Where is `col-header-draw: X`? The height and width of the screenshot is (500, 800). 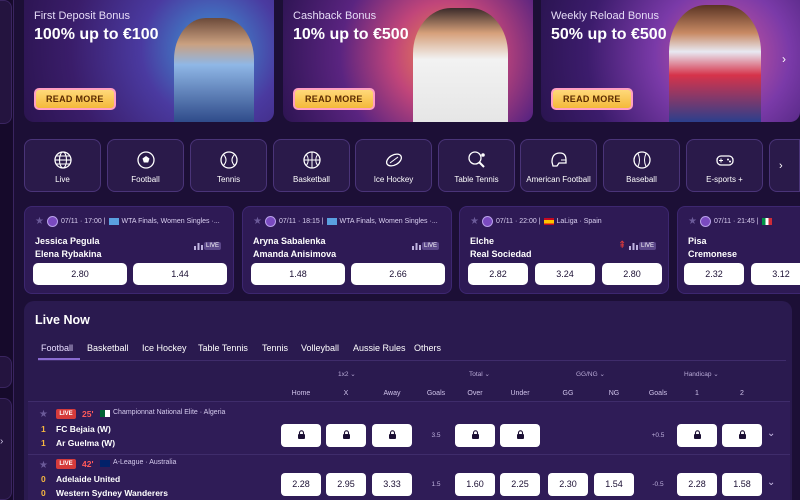 col-header-draw: X is located at coordinates (346, 393).